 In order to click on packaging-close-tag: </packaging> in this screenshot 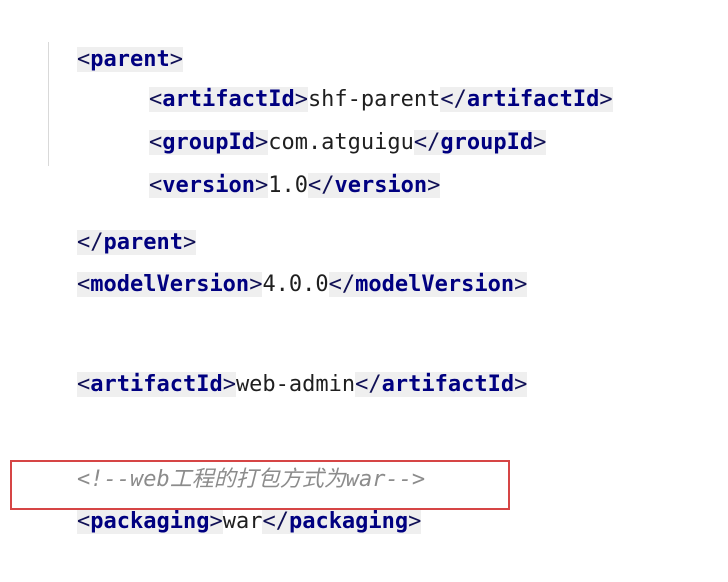, I will do `click(342, 521)`.